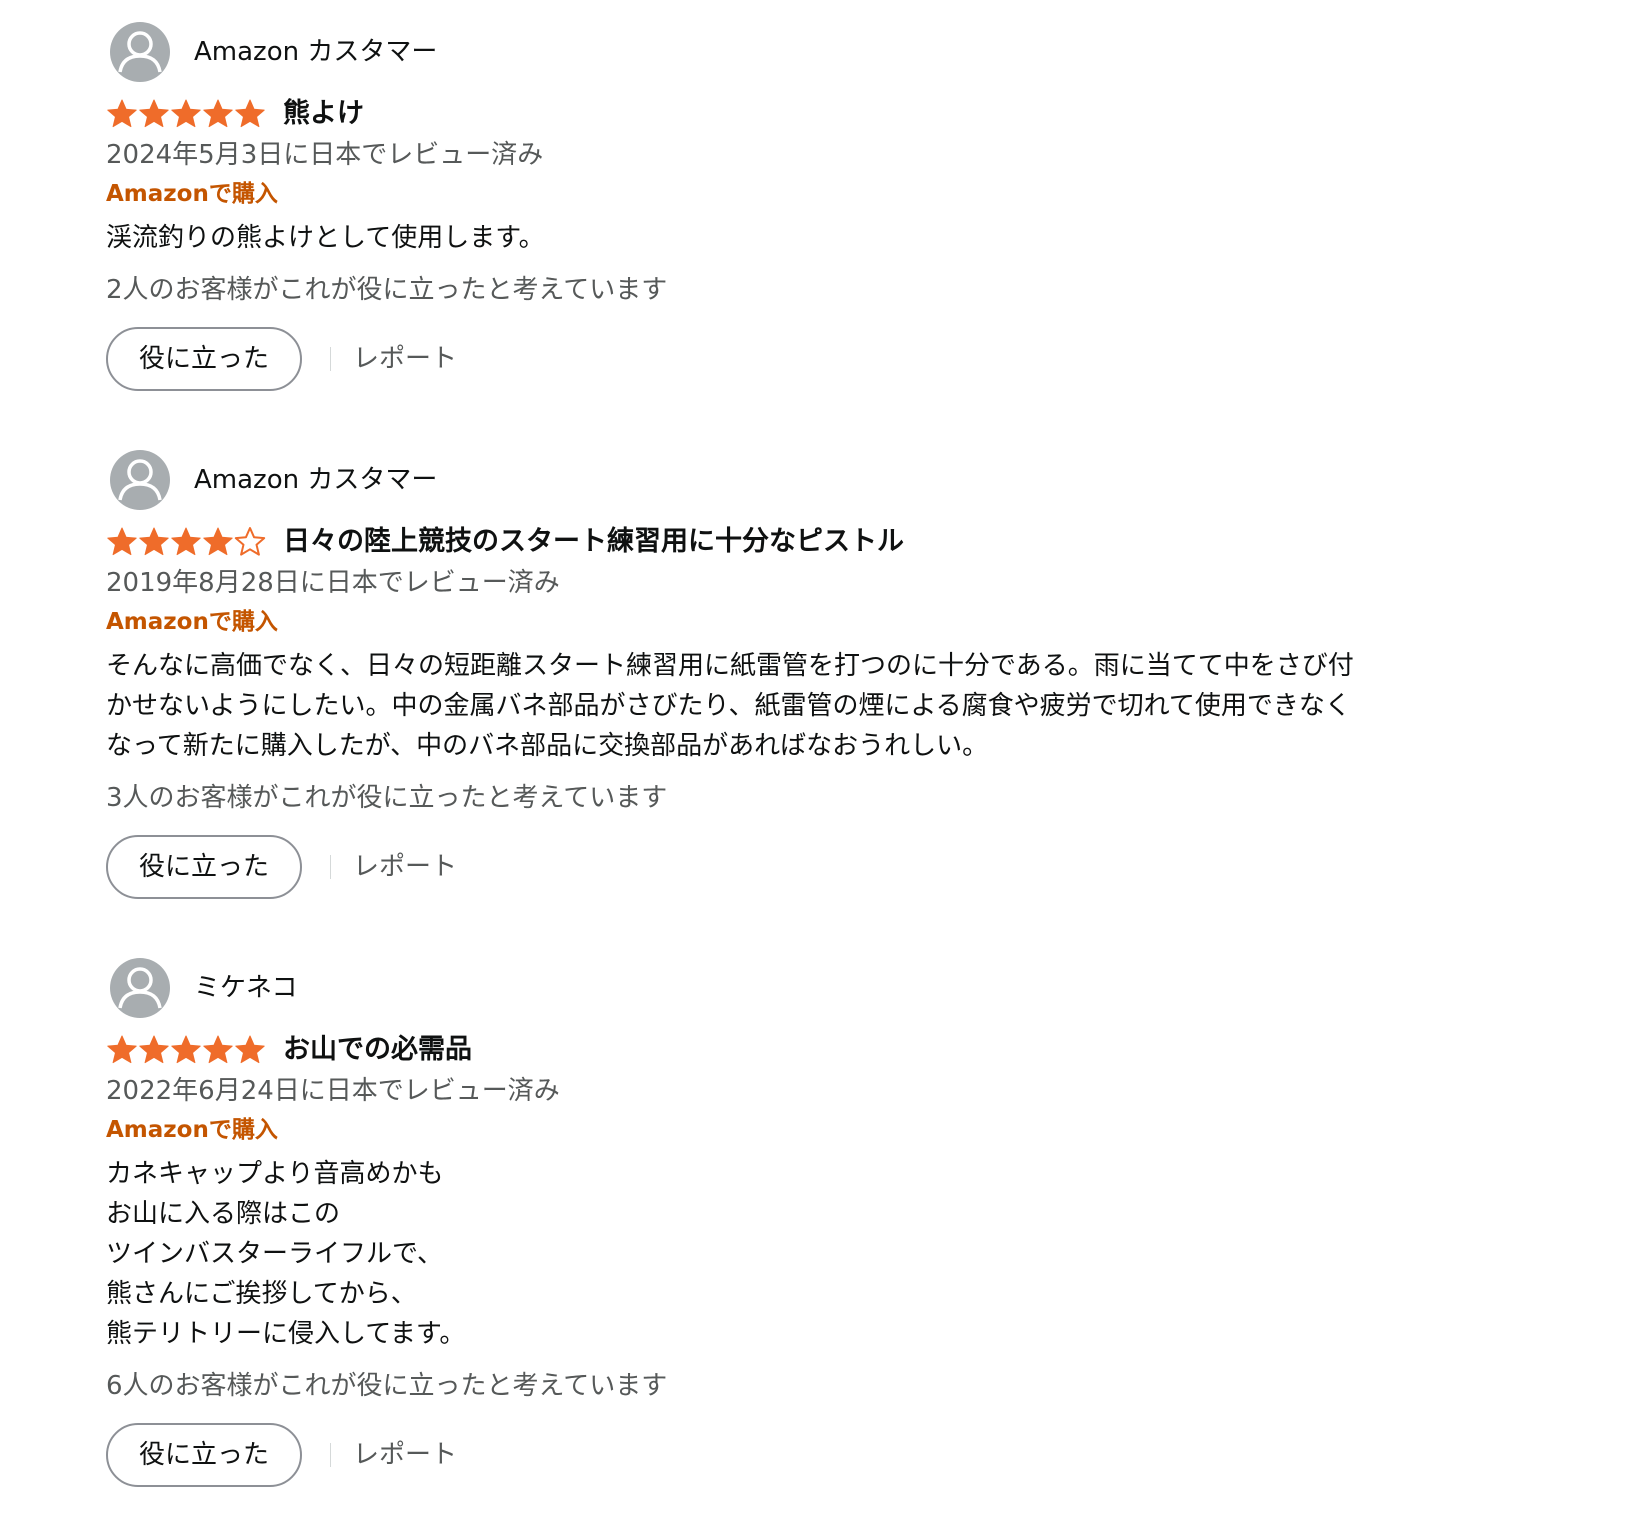 The height and width of the screenshot is (1516, 1644). I want to click on review-body-line: 渓流釣りの熊よけとして使用します。, so click(325, 238).